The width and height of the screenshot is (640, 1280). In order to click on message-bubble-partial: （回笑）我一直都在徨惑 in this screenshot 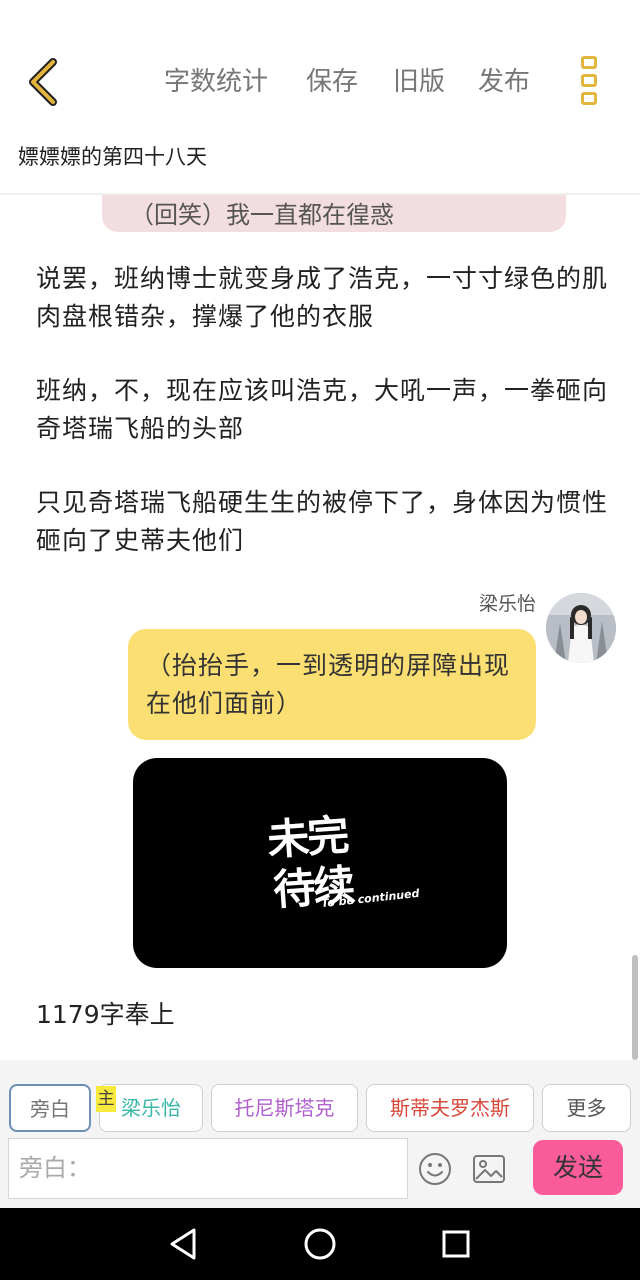, I will do `click(334, 213)`.